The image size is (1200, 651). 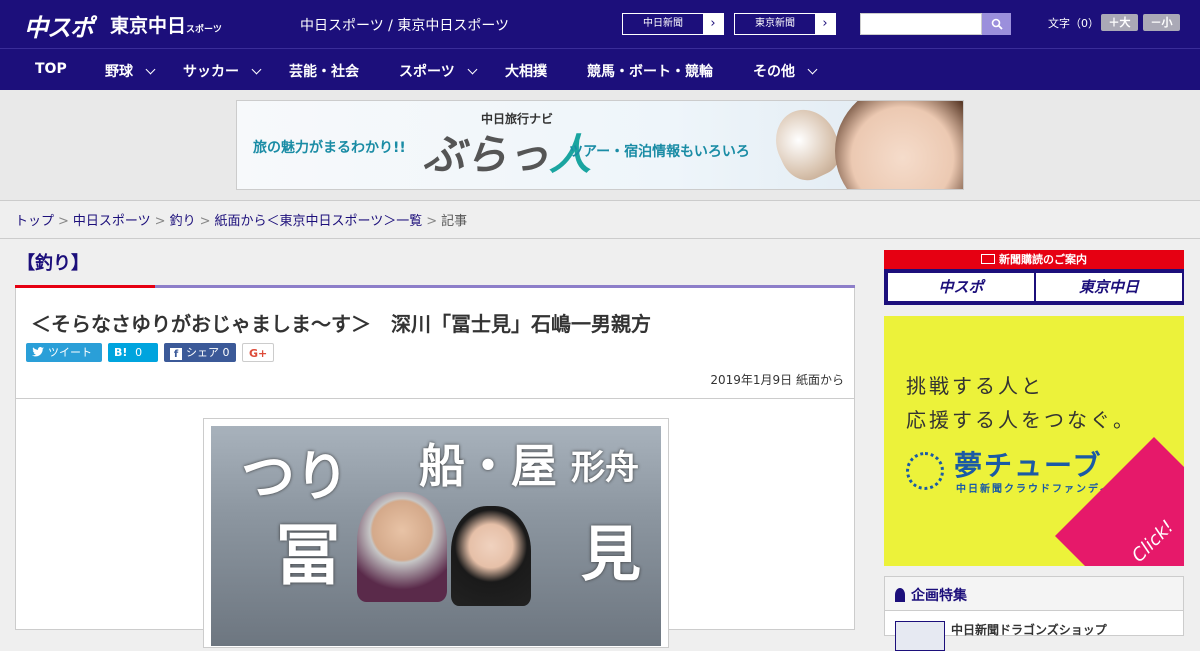 I want to click on font-increase-button: ＋大, so click(x=1119, y=22).